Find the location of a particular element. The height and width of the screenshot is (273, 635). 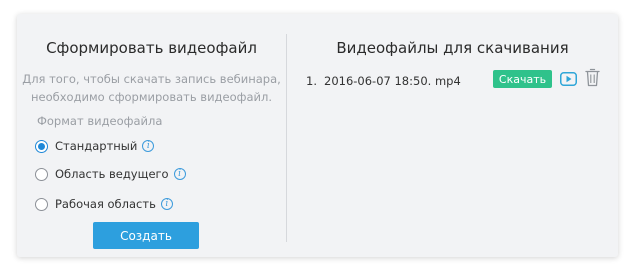

format-option-presenter-area-label: Область ведущего is located at coordinates (112, 174).